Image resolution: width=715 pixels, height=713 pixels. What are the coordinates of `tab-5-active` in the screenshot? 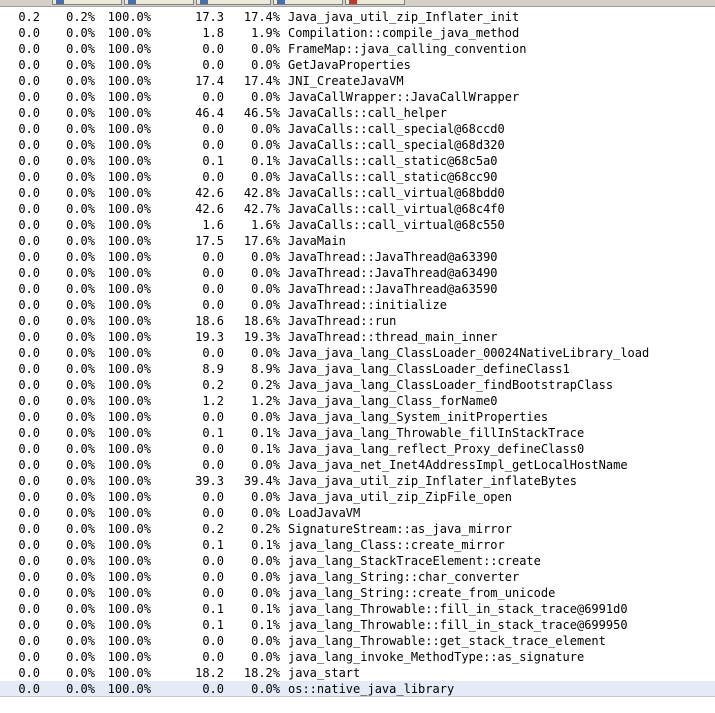 It's located at (375, 2).